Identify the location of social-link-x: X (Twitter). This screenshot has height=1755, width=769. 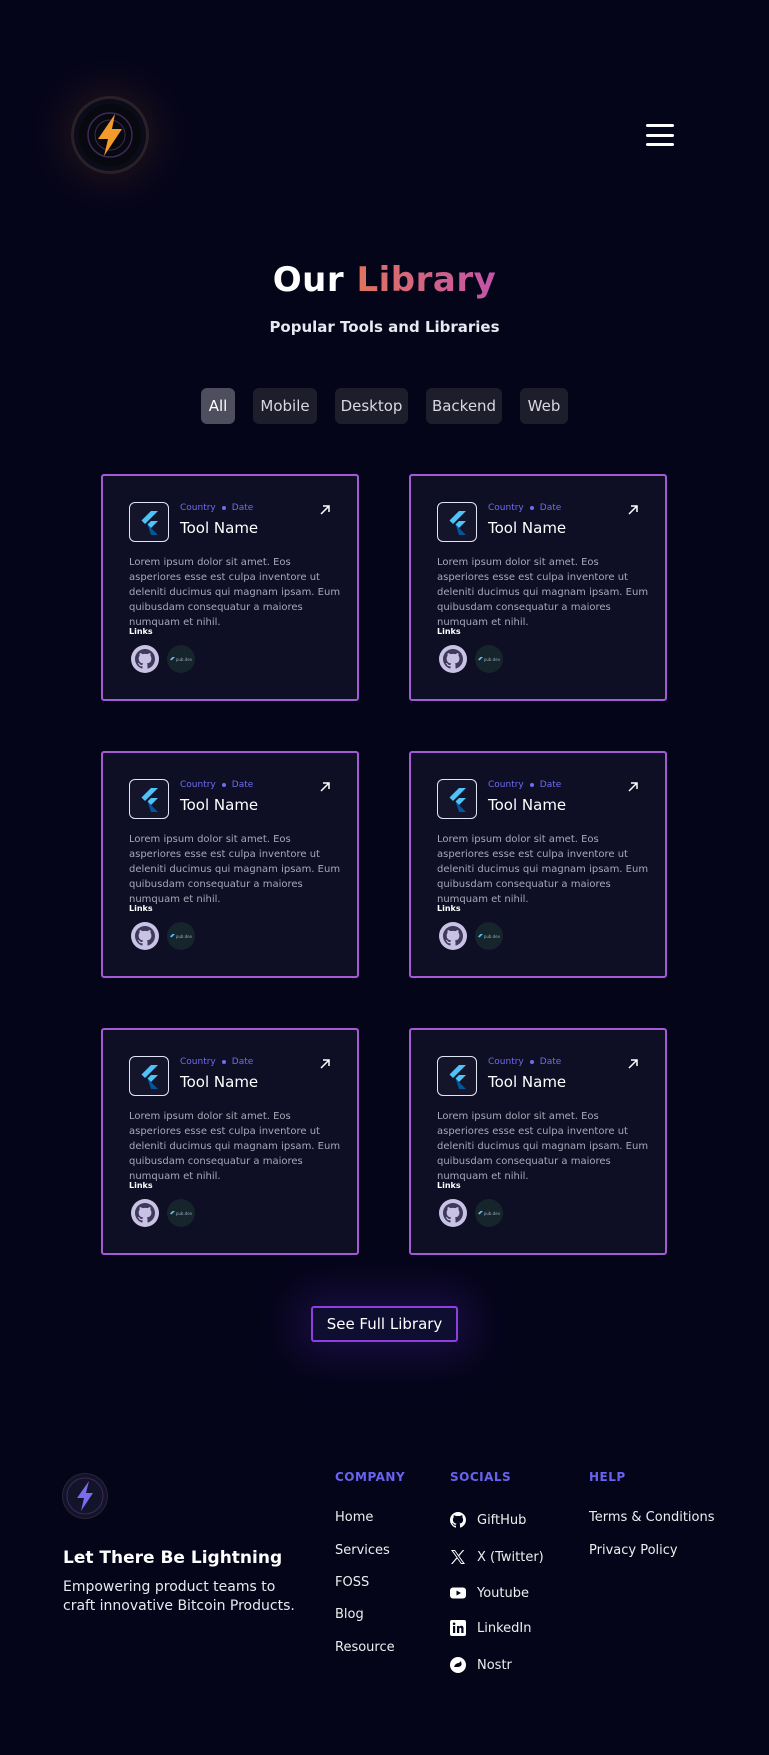
(497, 1557).